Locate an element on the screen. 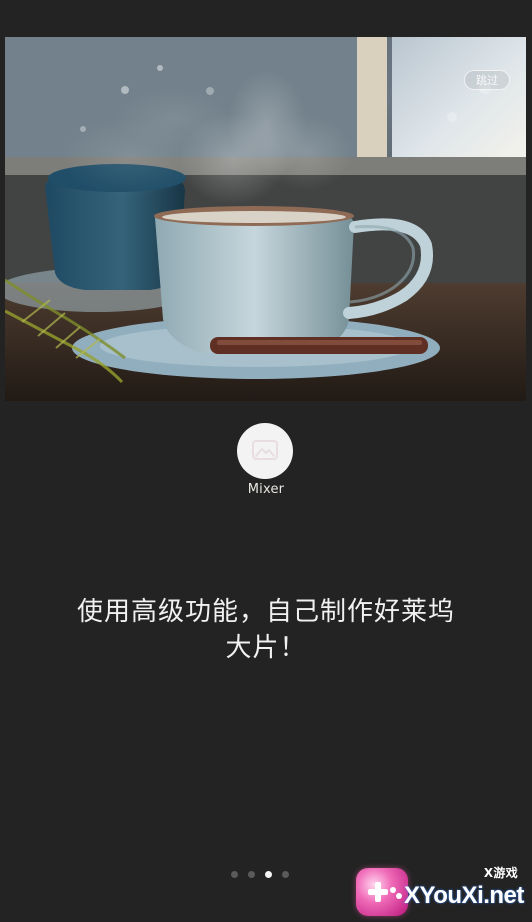  site-watermark: X游戏 XYouXi.net is located at coordinates (440, 891).